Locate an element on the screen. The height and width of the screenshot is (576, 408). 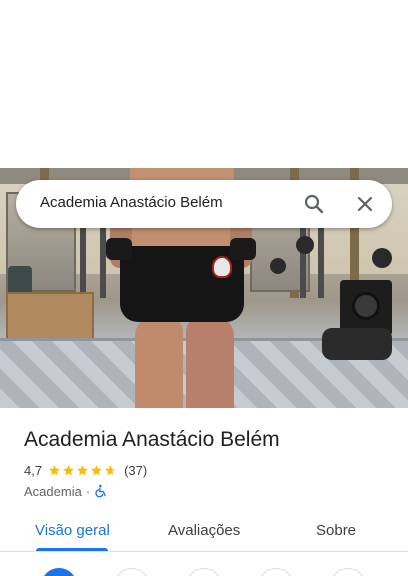
wheelchair-icon is located at coordinates (101, 491).